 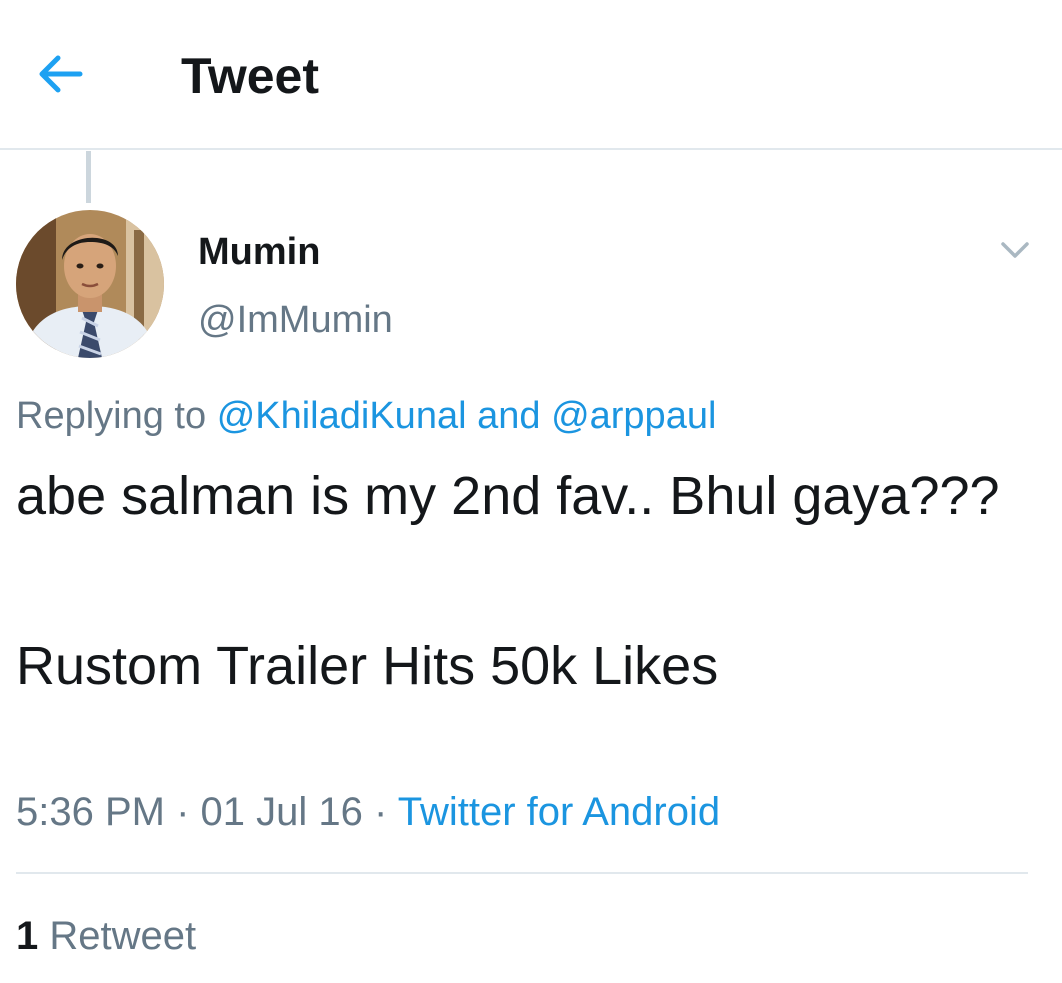 I want to click on tweet-source-link: Twitter for Android, so click(x=559, y=812).